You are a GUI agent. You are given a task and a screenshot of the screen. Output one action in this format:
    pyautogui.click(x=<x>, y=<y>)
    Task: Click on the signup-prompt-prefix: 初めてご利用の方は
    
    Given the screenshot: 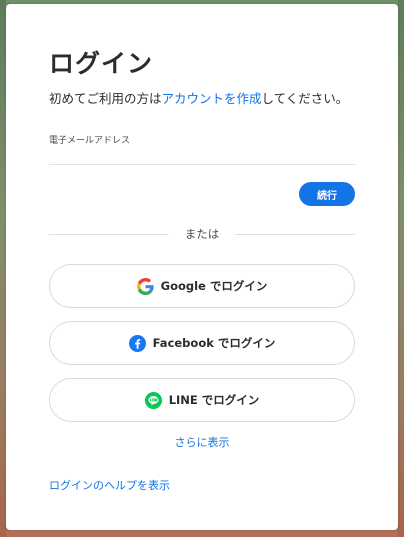 What is the action you would take?
    pyautogui.click(x=105, y=98)
    